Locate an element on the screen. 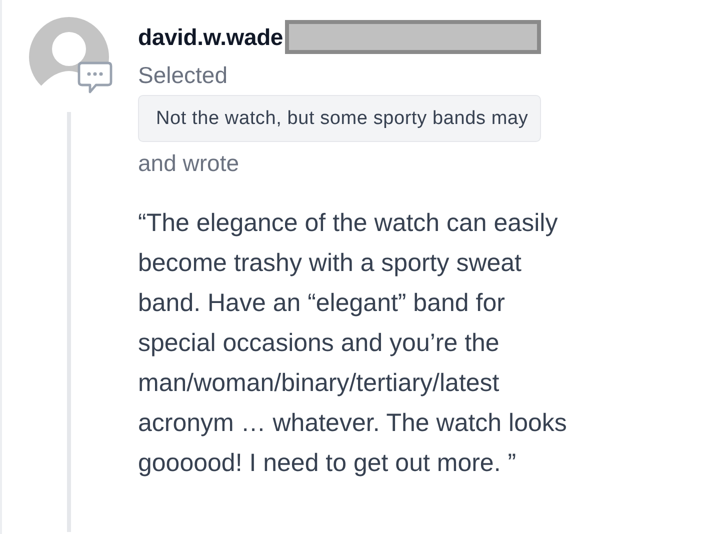 This screenshot has height=534, width=710. comment-icon is located at coordinates (95, 78).